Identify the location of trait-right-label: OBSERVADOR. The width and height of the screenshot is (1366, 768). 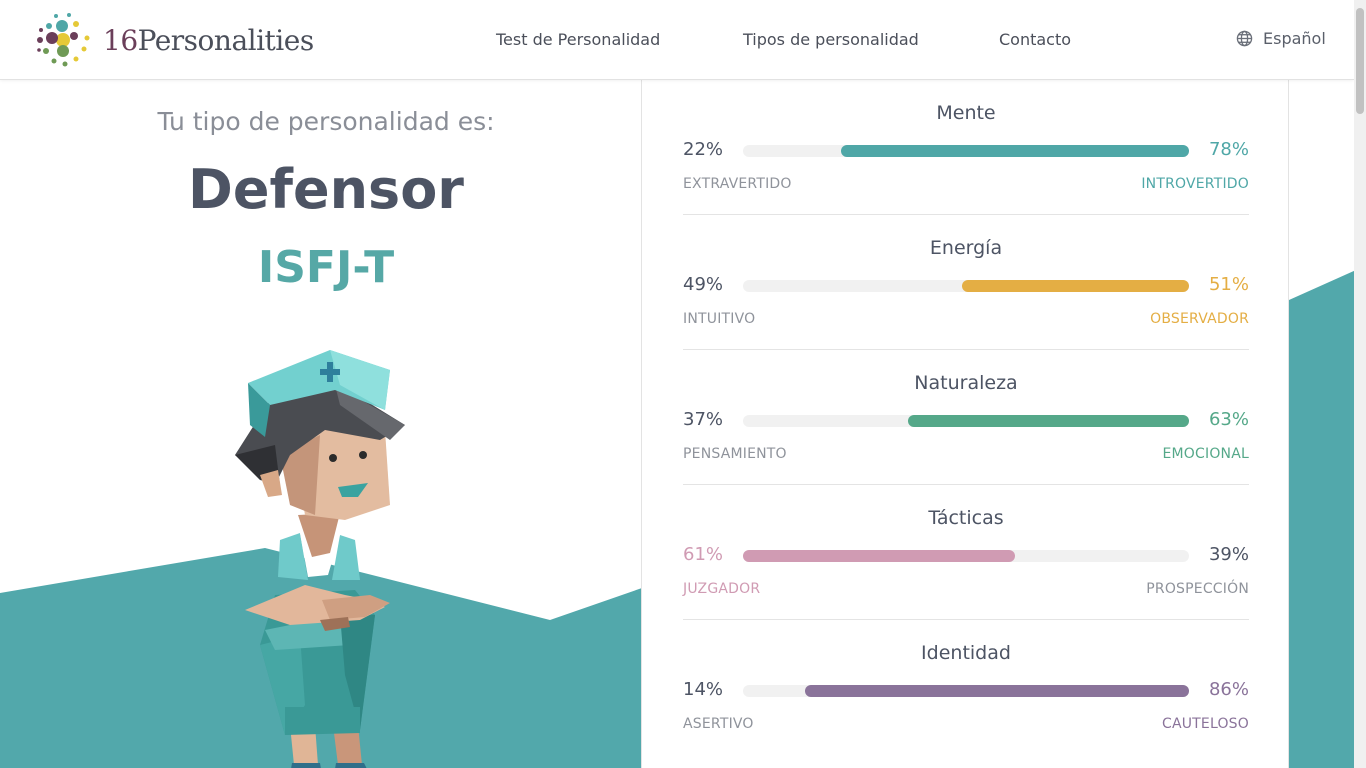
(1199, 319).